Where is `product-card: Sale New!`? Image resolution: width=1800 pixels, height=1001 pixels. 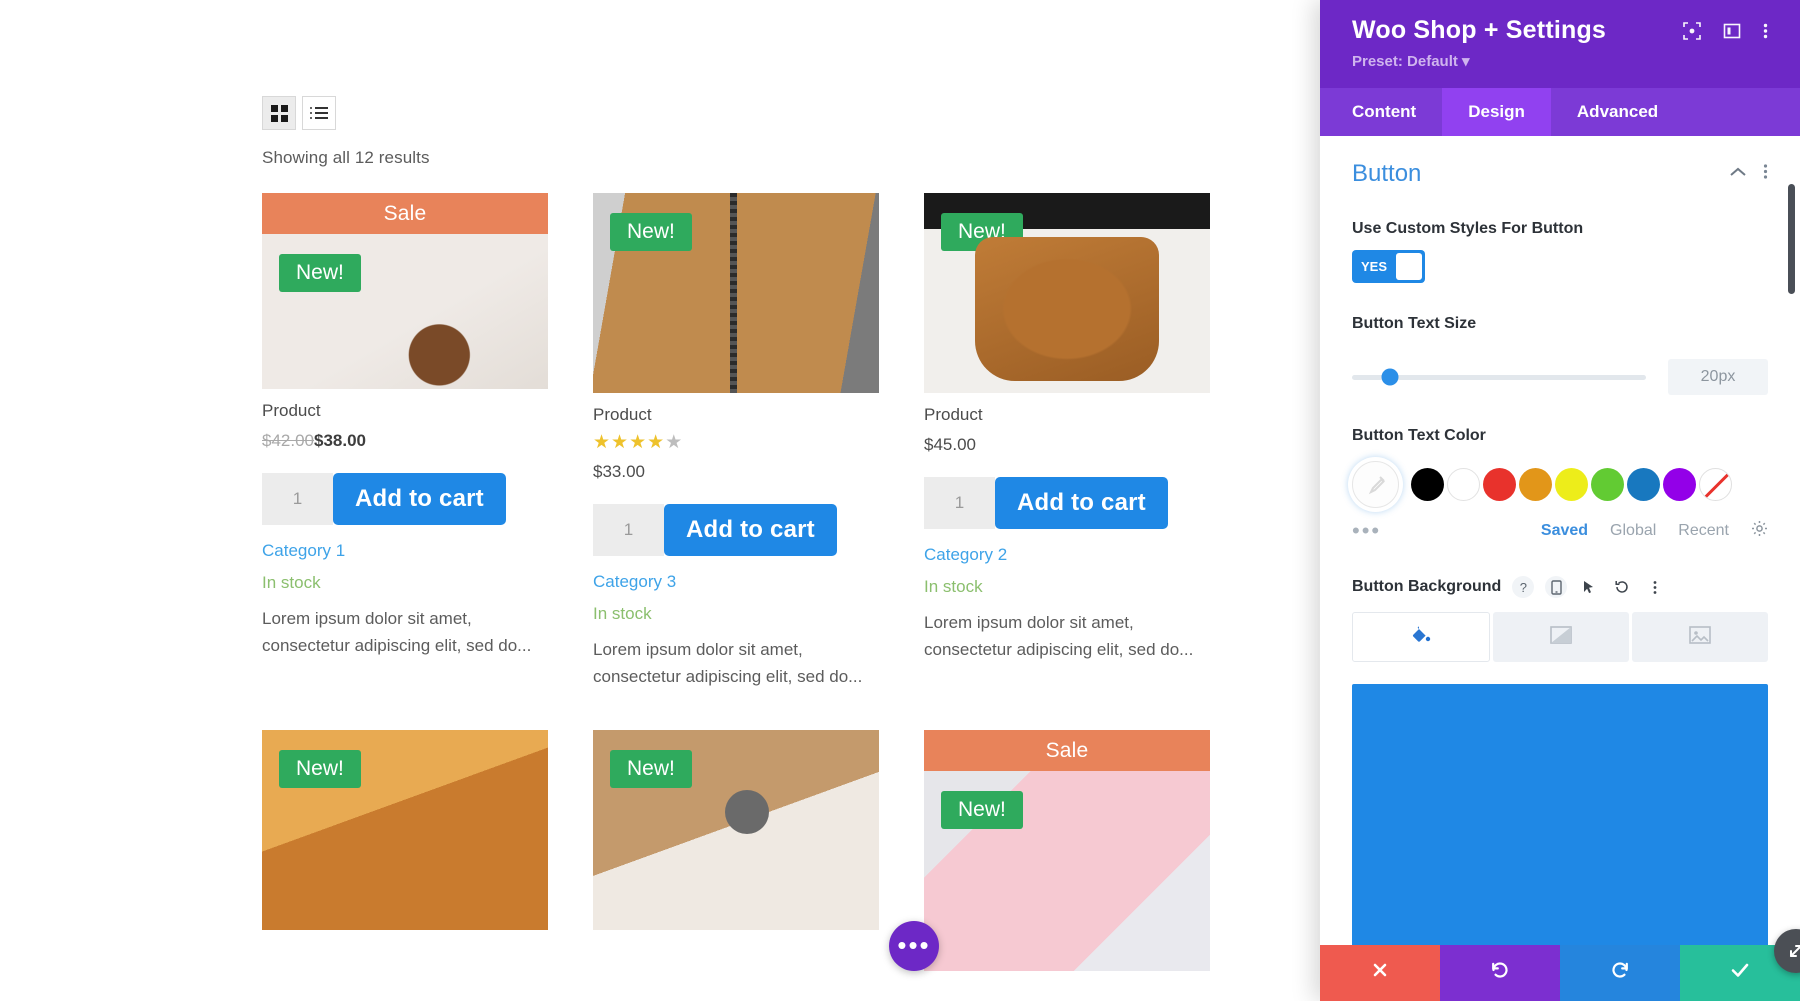
product-card: Sale New! is located at coordinates (1067, 851).